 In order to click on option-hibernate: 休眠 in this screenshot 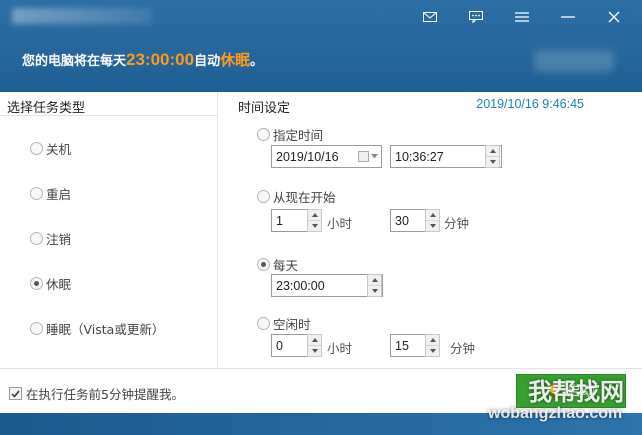, I will do `click(50, 283)`.